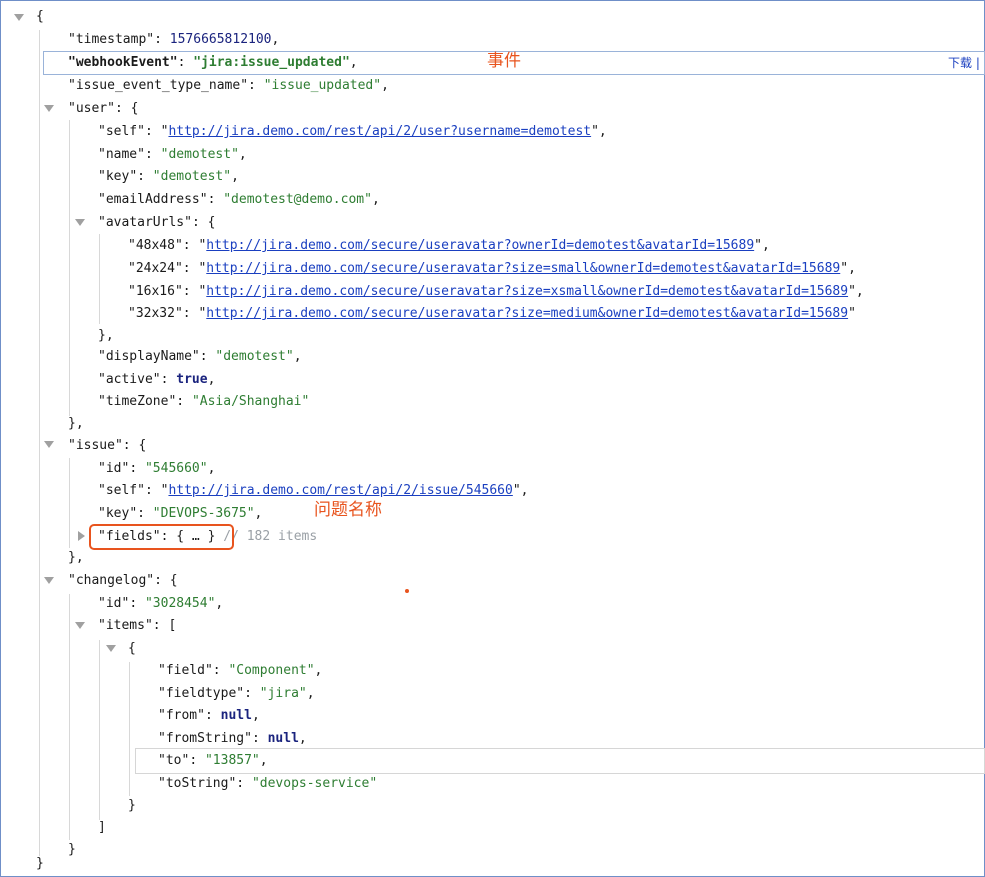 This screenshot has height=877, width=985. I want to click on row-user-name: "name": "demotest",, so click(172, 155).